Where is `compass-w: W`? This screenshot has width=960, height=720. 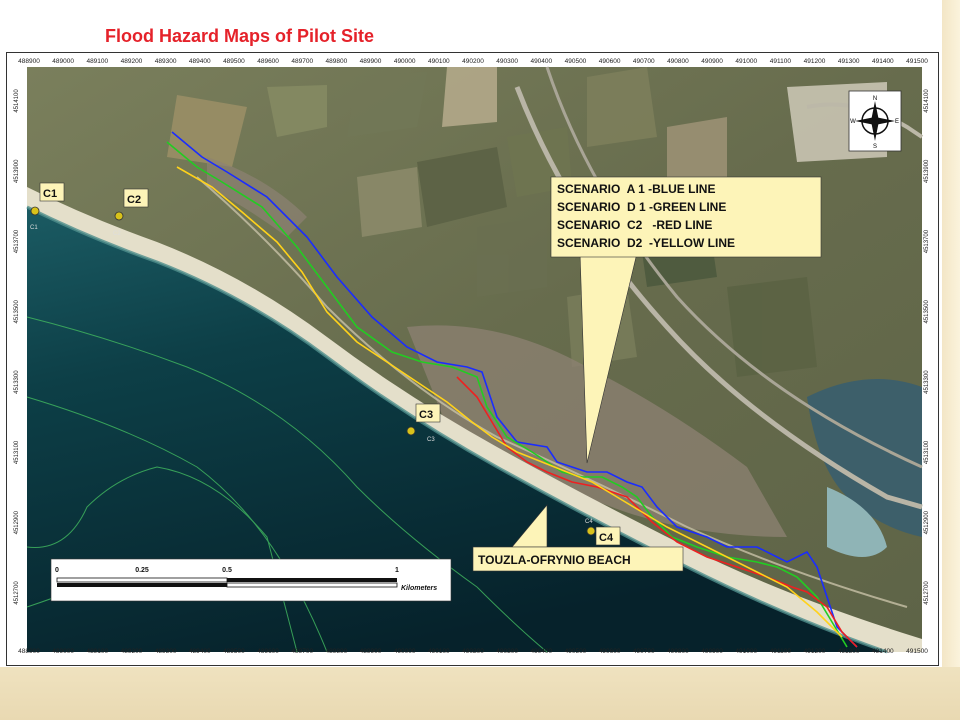 compass-w: W is located at coordinates (853, 122).